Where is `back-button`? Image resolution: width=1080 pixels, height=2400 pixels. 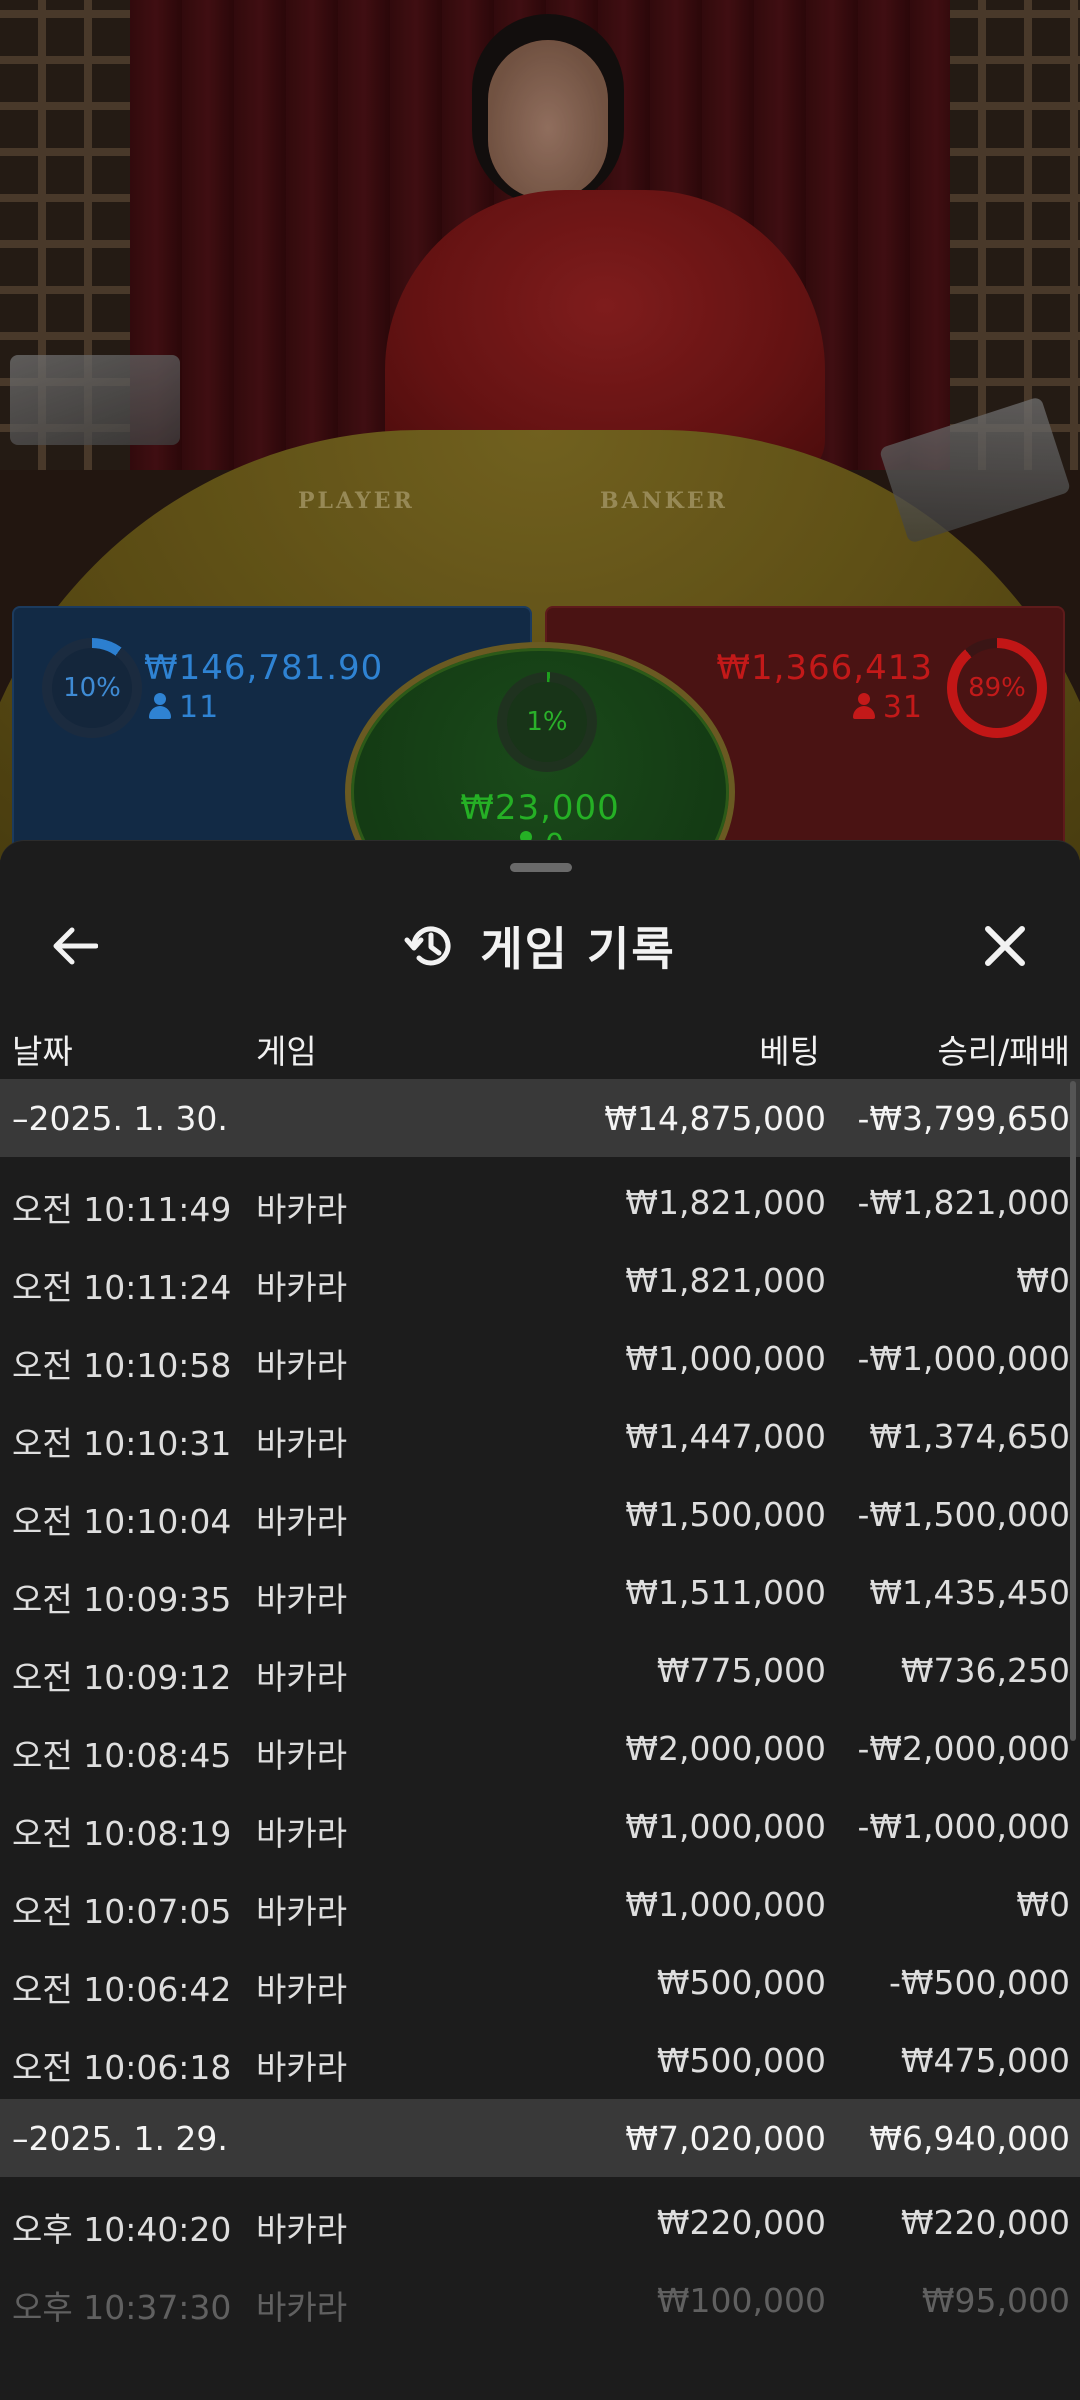
back-button is located at coordinates (75, 946).